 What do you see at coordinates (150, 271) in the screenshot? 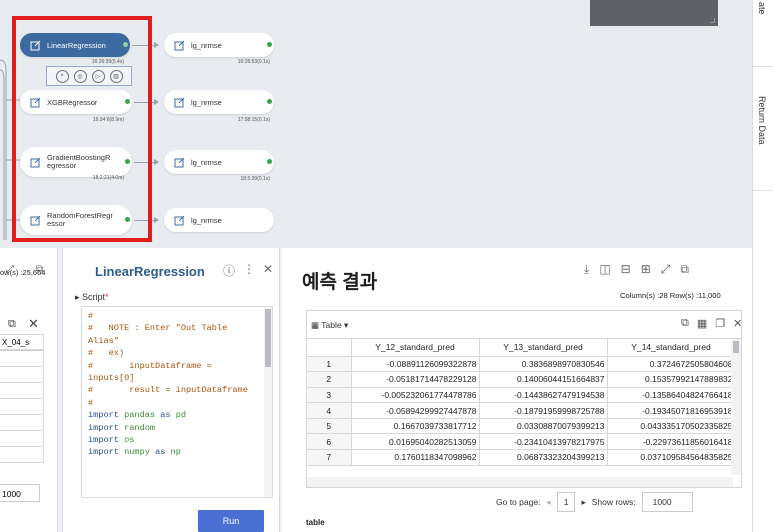
I see `panel-title: LinearRegression` at bounding box center [150, 271].